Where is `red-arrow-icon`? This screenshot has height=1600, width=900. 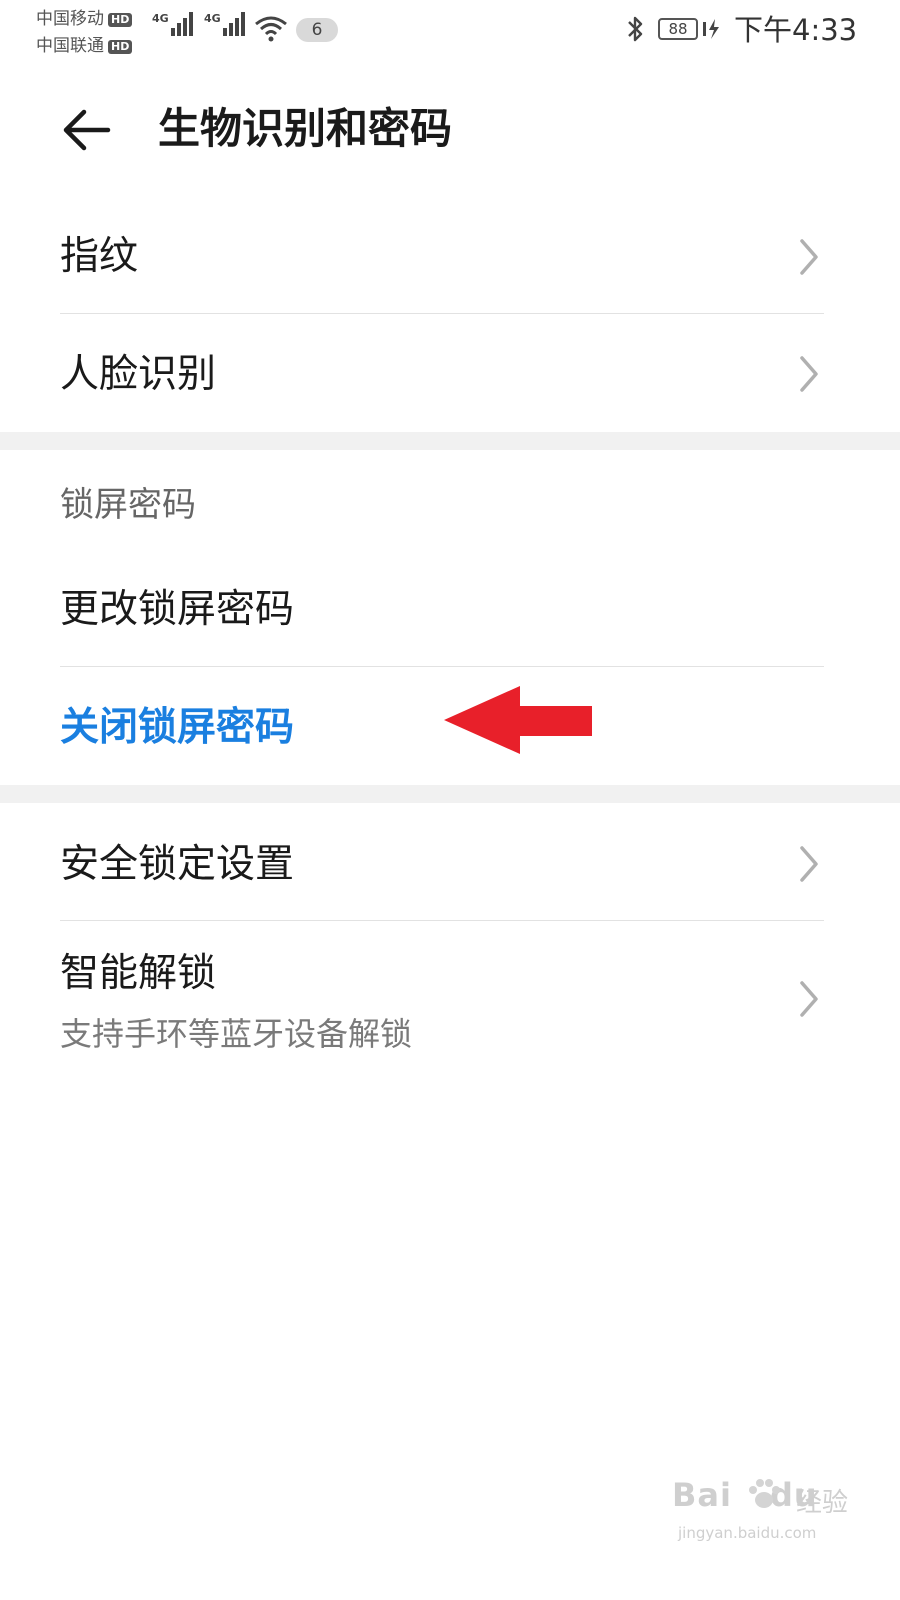 red-arrow-icon is located at coordinates (518, 720).